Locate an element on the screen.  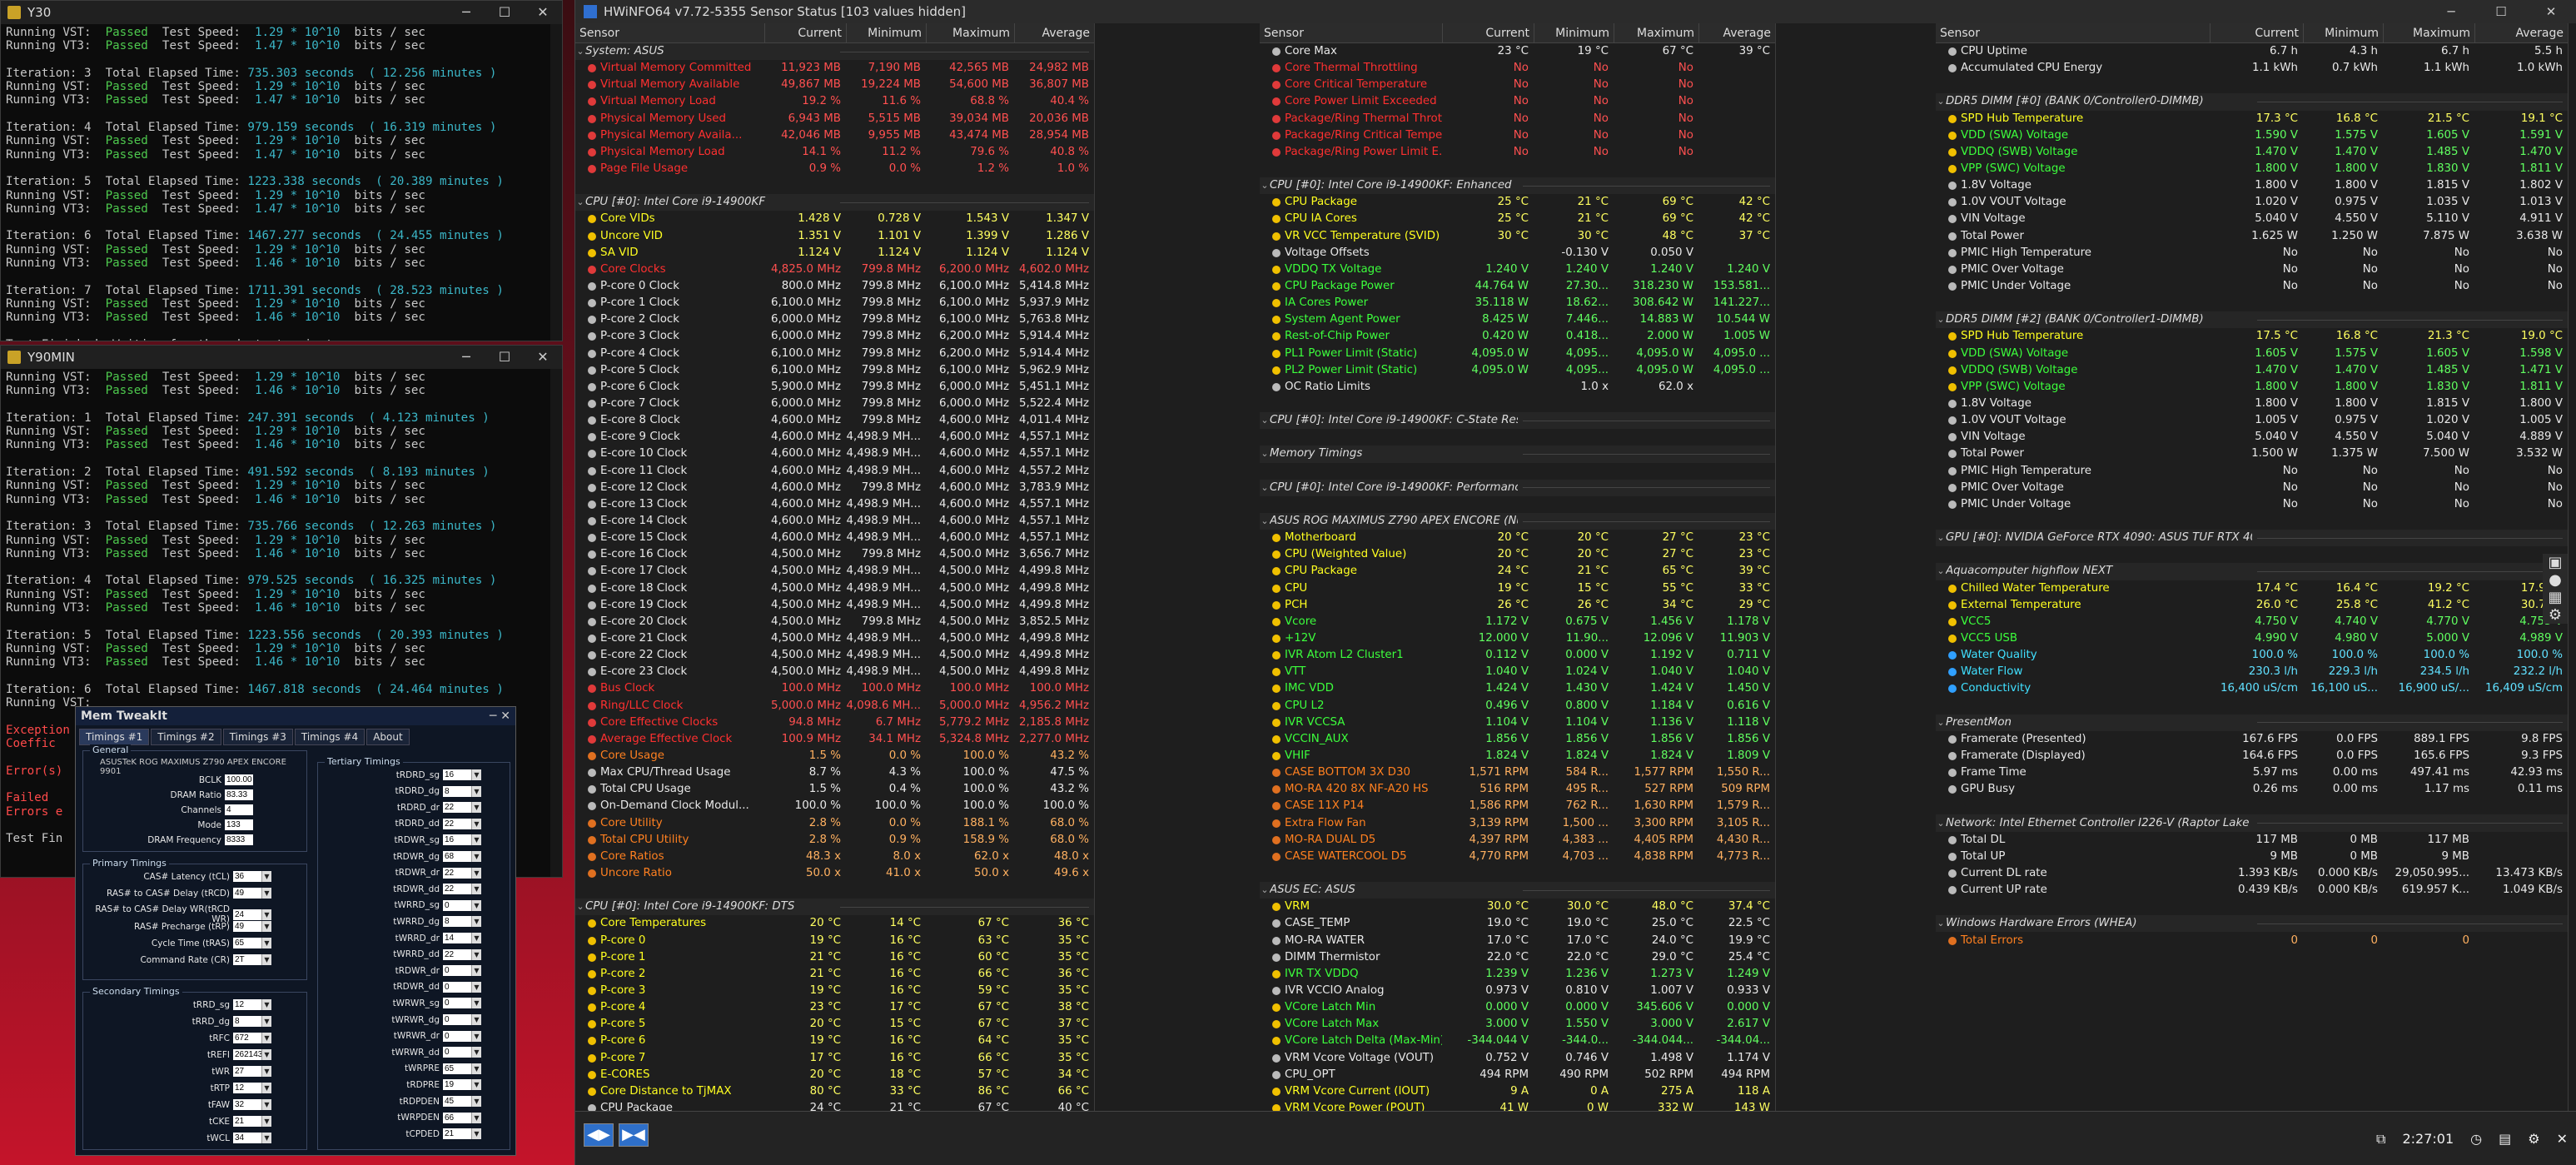
sensor-row: P-core 2 21 °C 16 °C 66 °C 36 °C is located at coordinates (834, 975).